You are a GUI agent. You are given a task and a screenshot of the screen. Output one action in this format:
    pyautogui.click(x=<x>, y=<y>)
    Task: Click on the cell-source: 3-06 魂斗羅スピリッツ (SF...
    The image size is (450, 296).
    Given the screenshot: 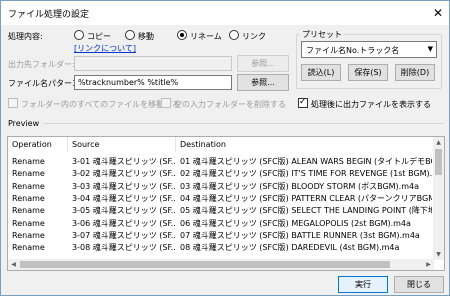 What is the action you would take?
    pyautogui.click(x=124, y=223)
    